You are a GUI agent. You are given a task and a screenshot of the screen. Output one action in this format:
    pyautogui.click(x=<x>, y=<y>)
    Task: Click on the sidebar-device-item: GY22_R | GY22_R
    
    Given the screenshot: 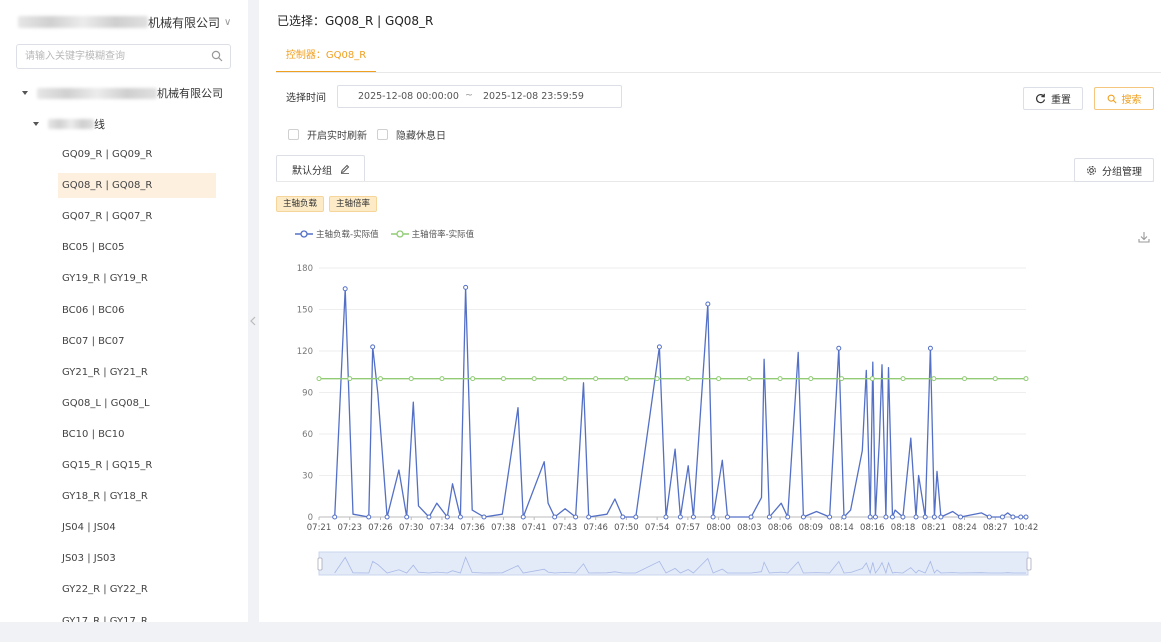 What is the action you would take?
    pyautogui.click(x=137, y=589)
    